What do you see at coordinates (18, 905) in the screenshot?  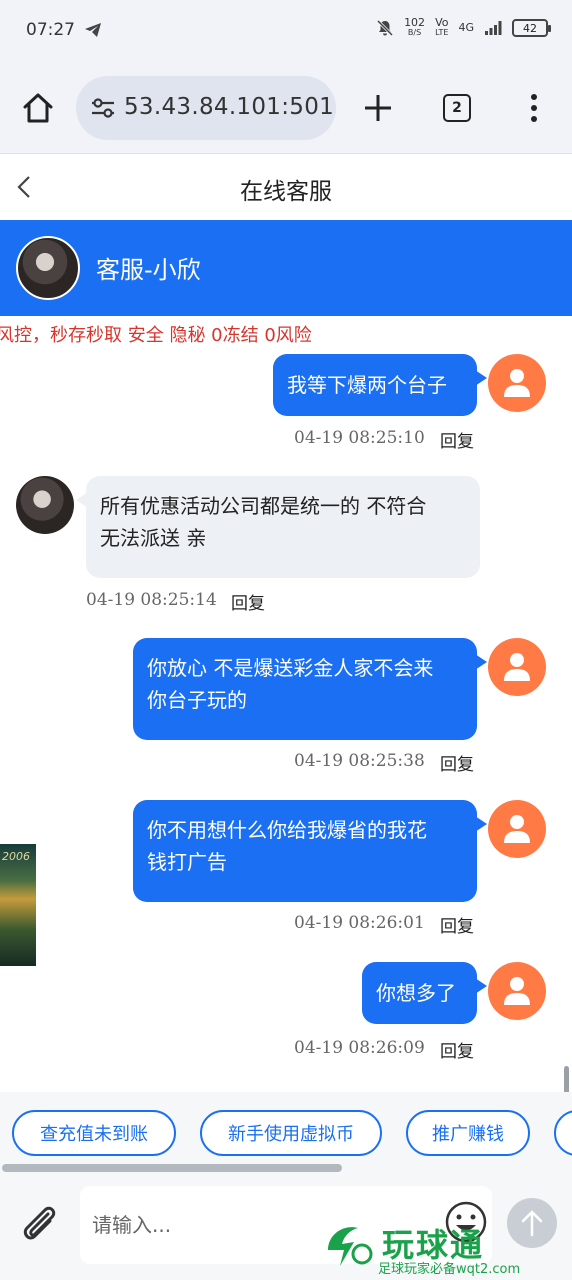 I see `floating-ad-thumbnail: 2006` at bounding box center [18, 905].